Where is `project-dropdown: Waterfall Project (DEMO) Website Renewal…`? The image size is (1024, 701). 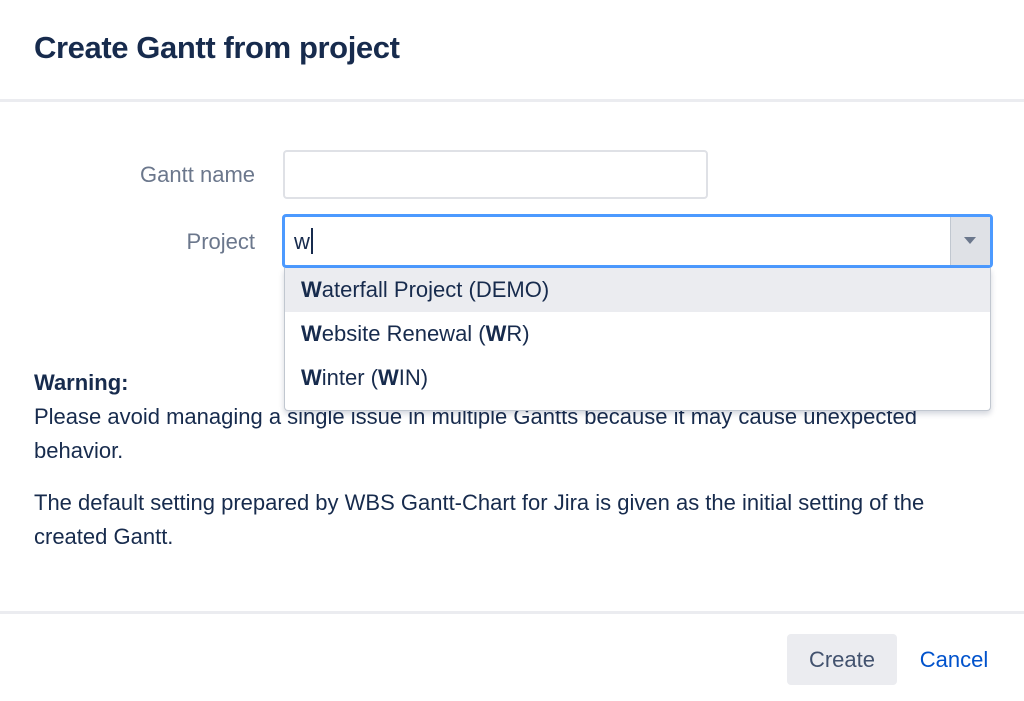
project-dropdown: Waterfall Project (DEMO) Website Renewal… is located at coordinates (637, 339).